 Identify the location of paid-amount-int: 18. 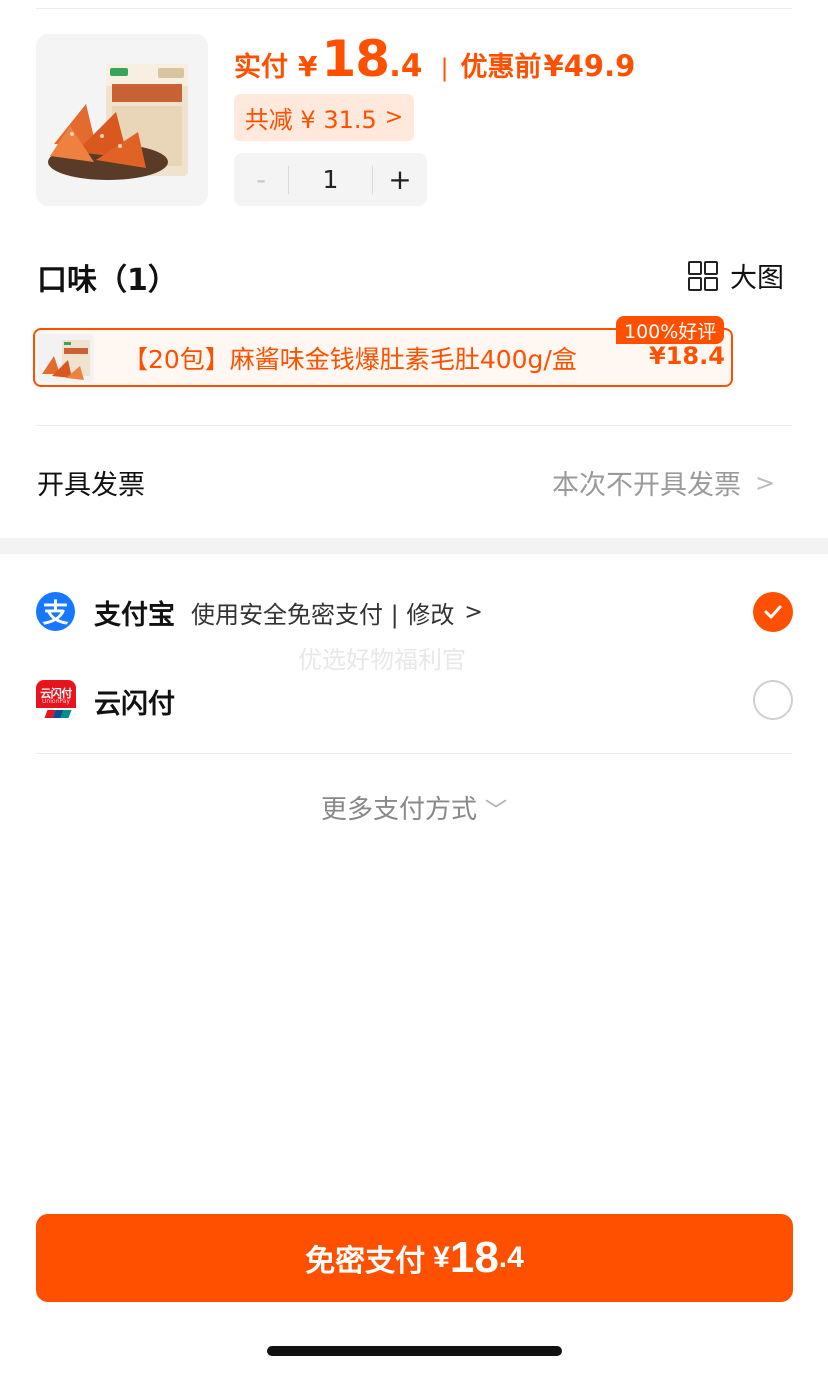
(355, 59).